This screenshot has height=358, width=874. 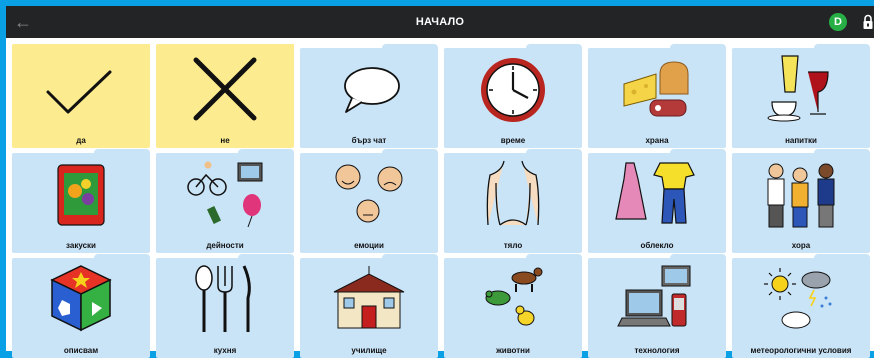 I want to click on tile-clothes: облекло, so click(x=657, y=201).